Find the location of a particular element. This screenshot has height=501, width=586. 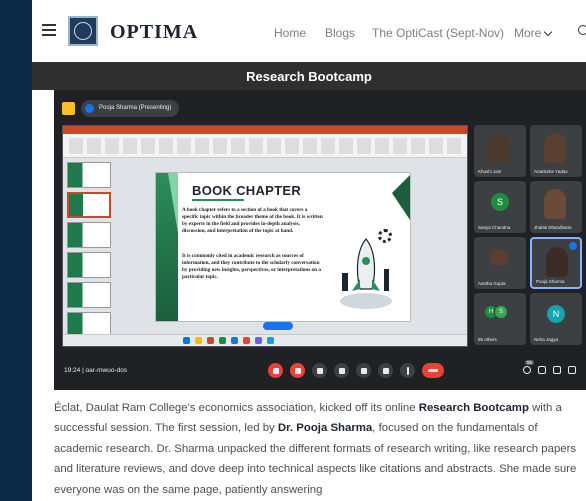

others-avatars: H S is located at coordinates (496, 312).